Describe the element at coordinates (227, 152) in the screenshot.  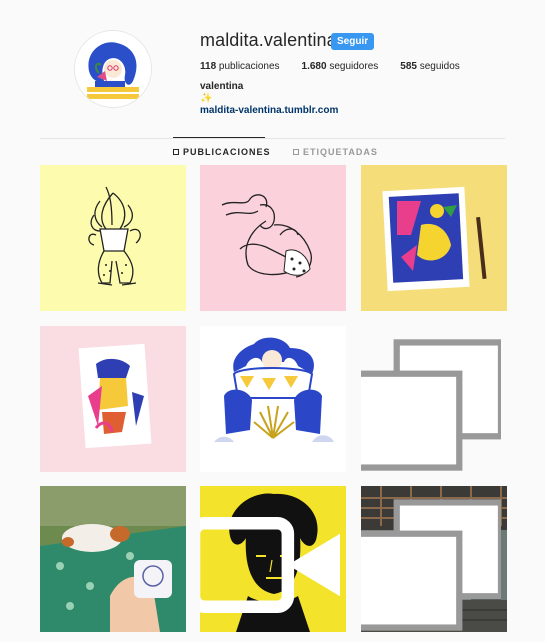
I see `tab-publicaciones-label: PUBLICACIONES` at that location.